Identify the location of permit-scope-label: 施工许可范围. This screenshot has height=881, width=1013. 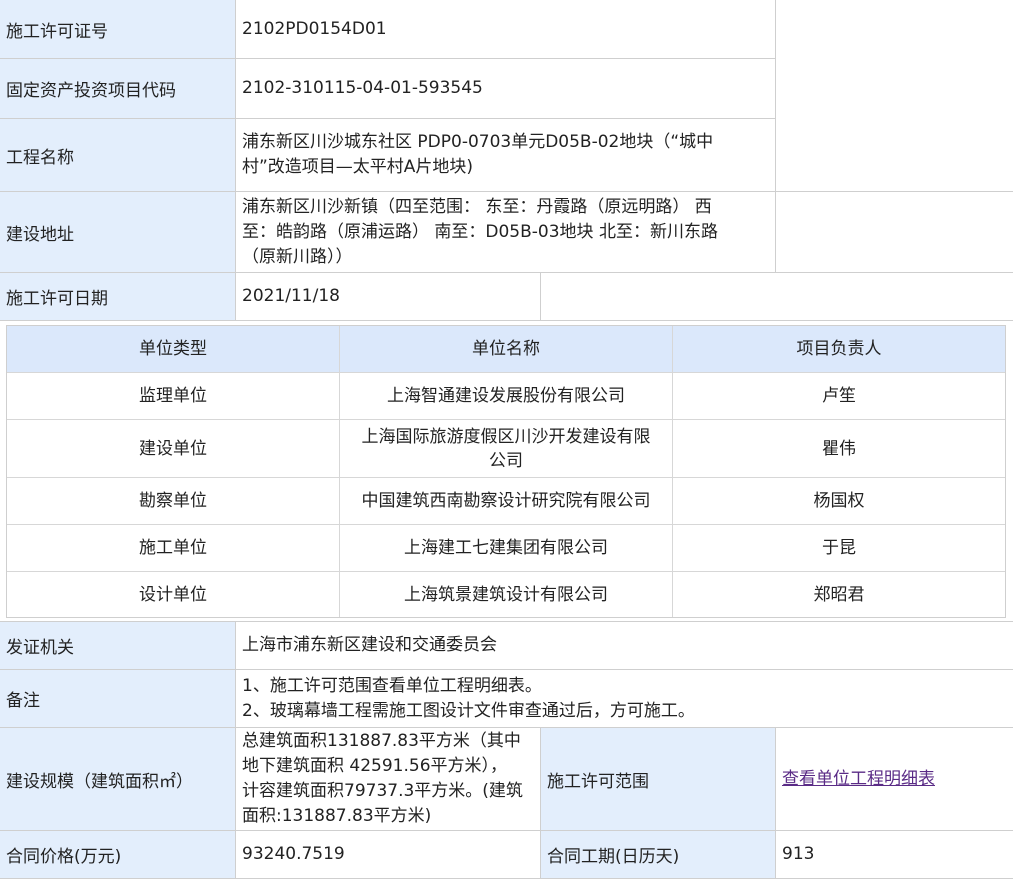
(658, 779).